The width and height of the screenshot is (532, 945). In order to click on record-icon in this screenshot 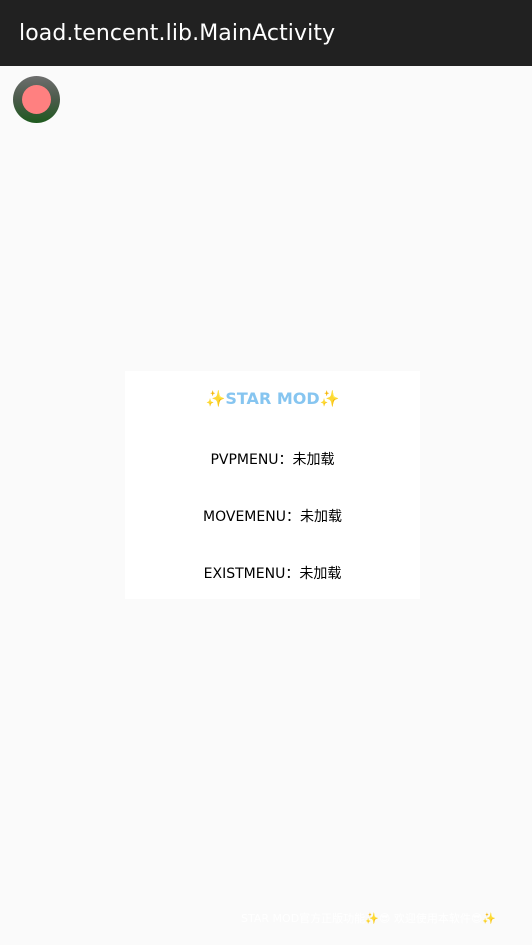, I will do `click(36, 99)`.